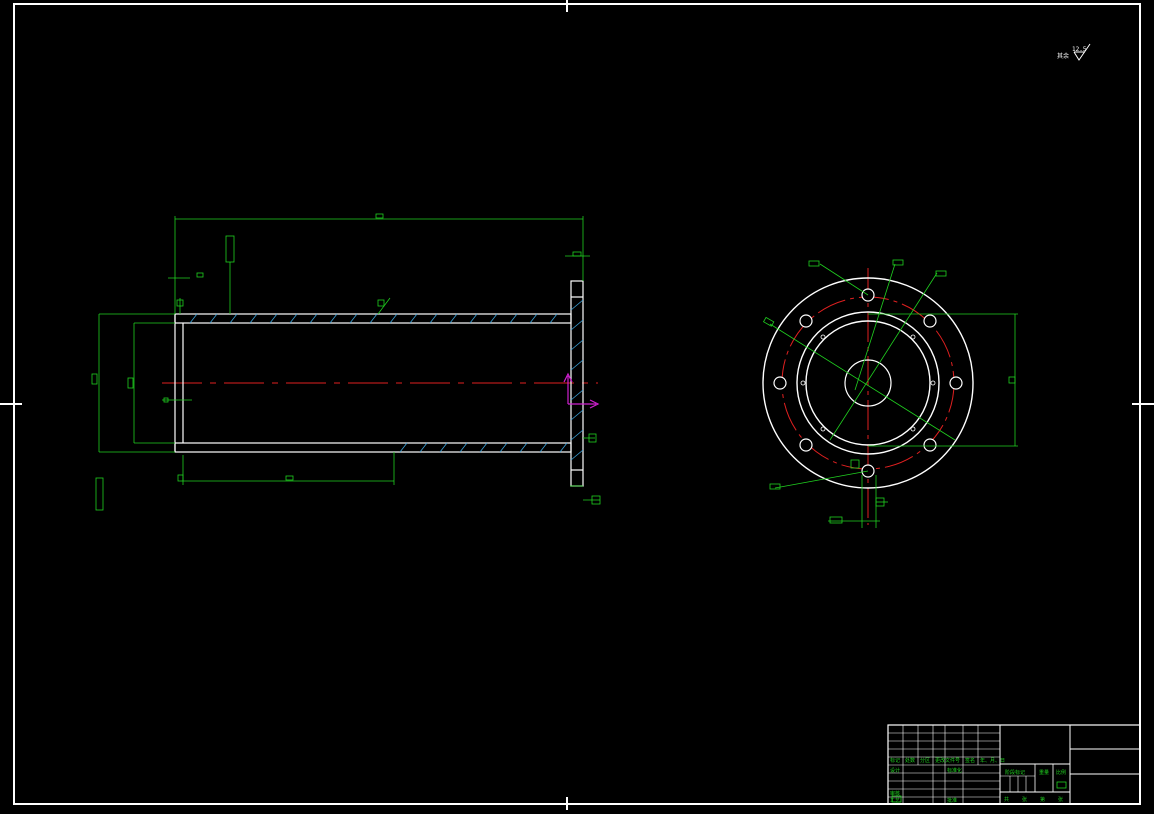 The width and height of the screenshot is (1154, 814). Describe the element at coordinates (910, 760) in the screenshot. I see `tb-label: 处数` at that location.